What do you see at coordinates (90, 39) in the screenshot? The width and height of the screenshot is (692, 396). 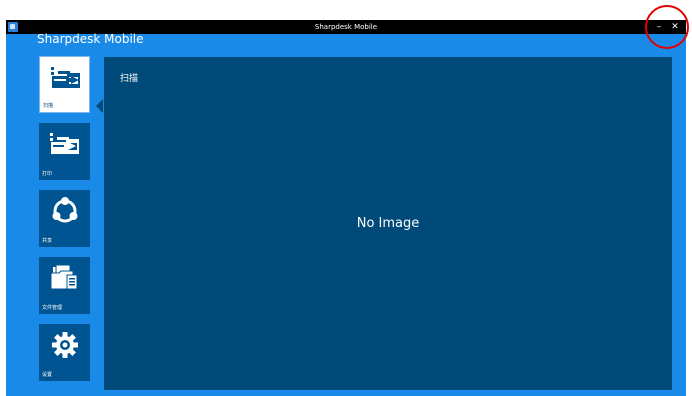 I see `brand-title: Sharpdesk Mobile` at bounding box center [90, 39].